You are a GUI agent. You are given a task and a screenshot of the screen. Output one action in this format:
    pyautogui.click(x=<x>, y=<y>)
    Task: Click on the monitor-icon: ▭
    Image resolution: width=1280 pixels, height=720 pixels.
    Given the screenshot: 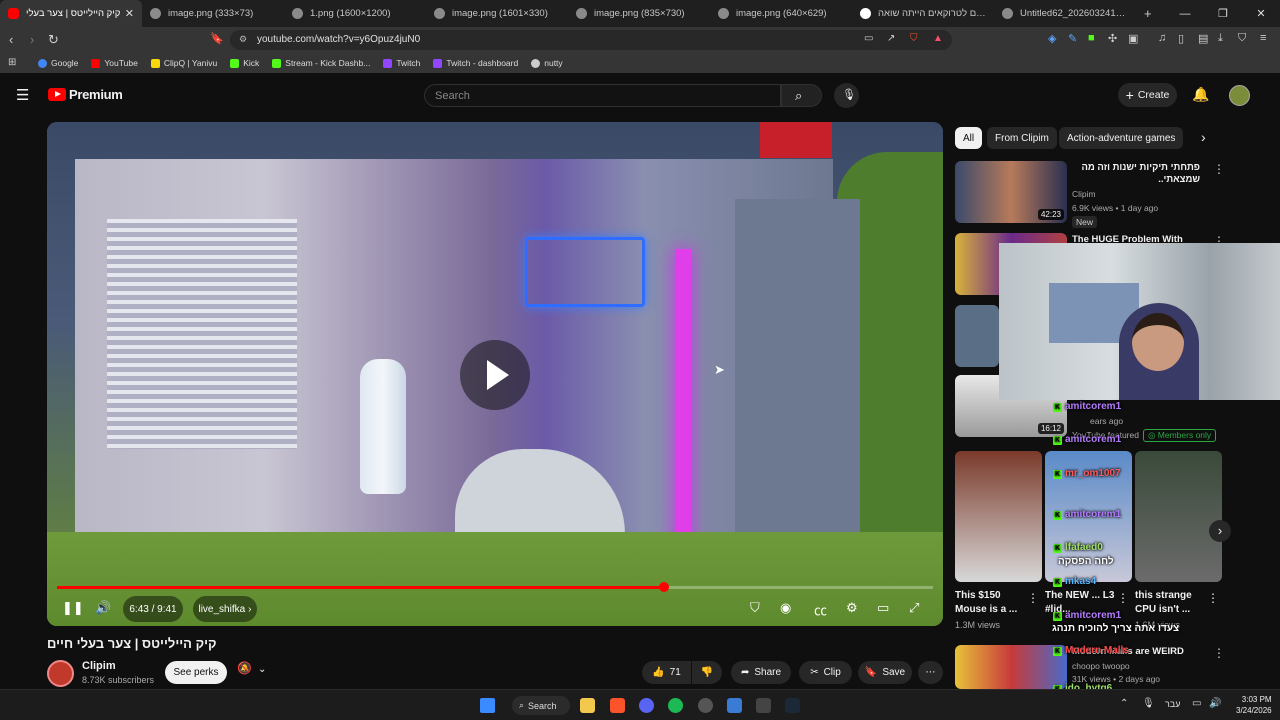 What is the action you would take?
    pyautogui.click(x=1196, y=703)
    